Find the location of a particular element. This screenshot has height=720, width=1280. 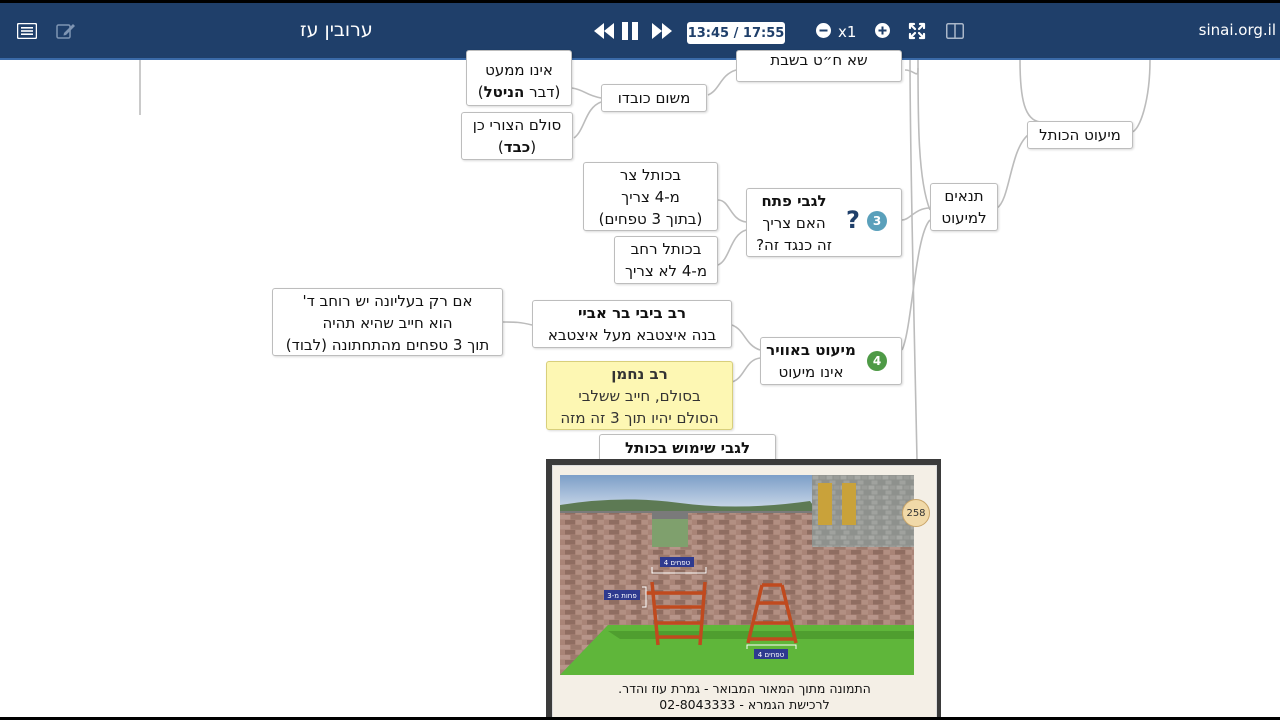

time-display: 13:45 / 17:55 is located at coordinates (736, 33).